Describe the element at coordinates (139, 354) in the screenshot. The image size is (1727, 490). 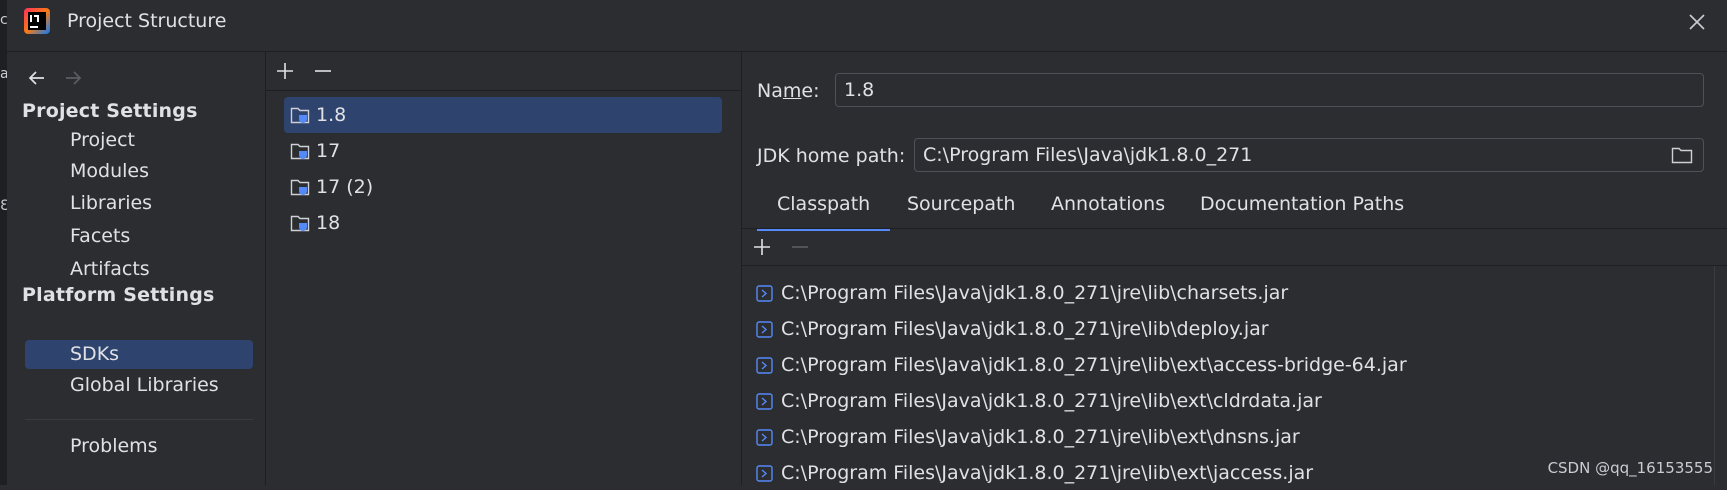
I see `nav-item-sdks: SDKs` at that location.